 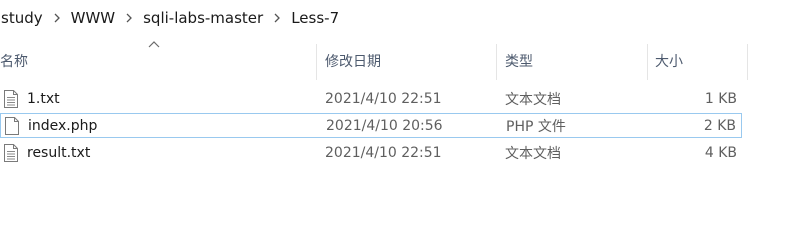 I want to click on breadcrumb-item-less-7: Less-7, so click(x=315, y=18).